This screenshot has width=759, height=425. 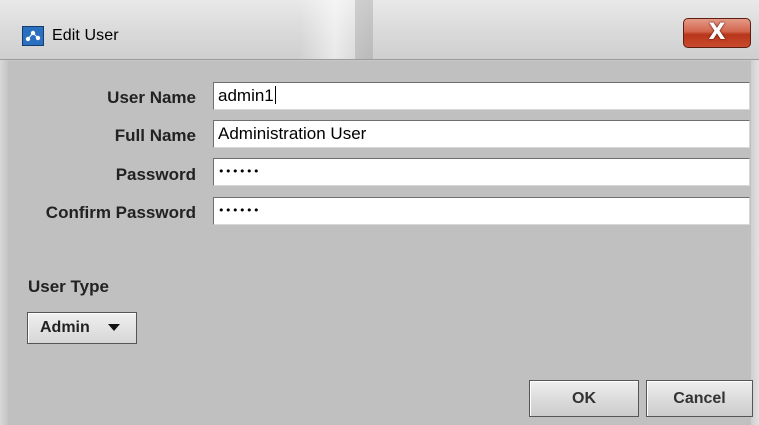 I want to click on close-button: X, so click(x=717, y=33).